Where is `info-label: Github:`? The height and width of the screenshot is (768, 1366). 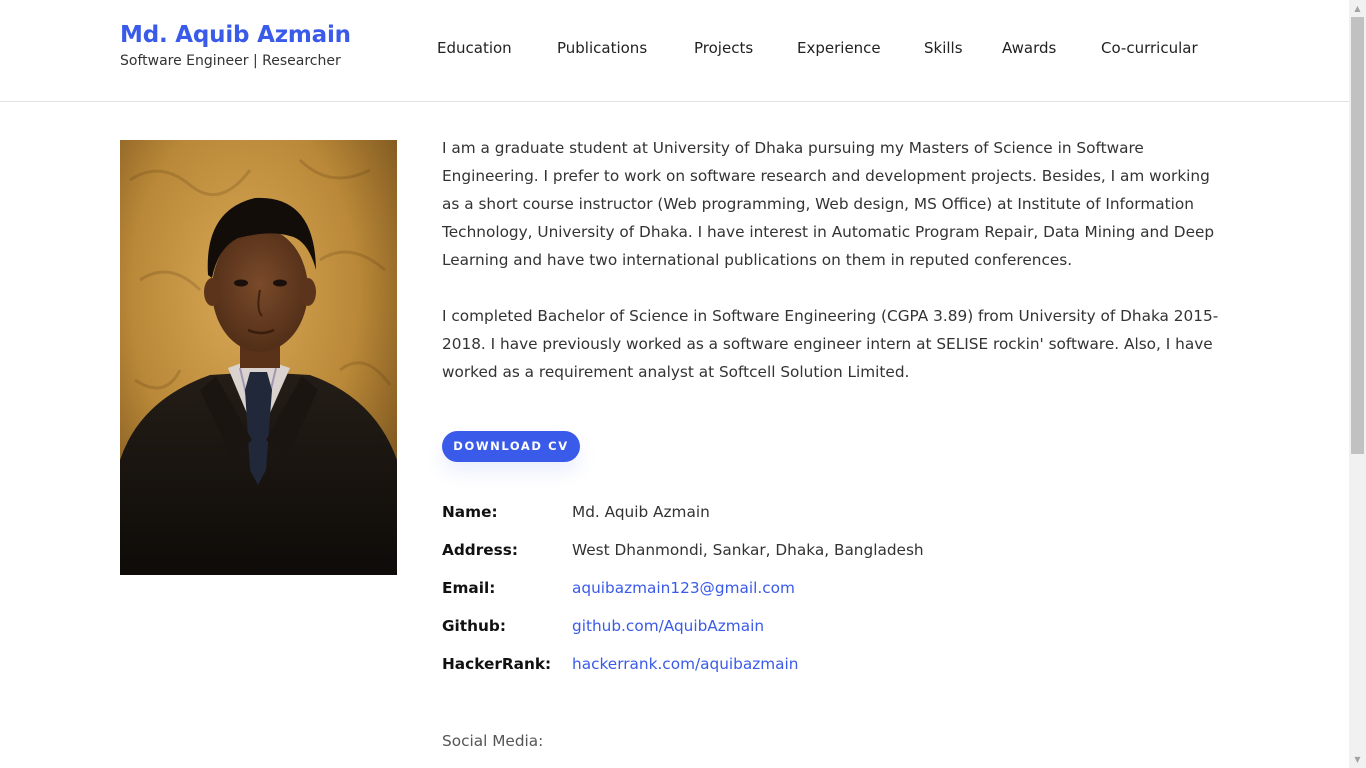
info-label: Github: is located at coordinates (474, 626).